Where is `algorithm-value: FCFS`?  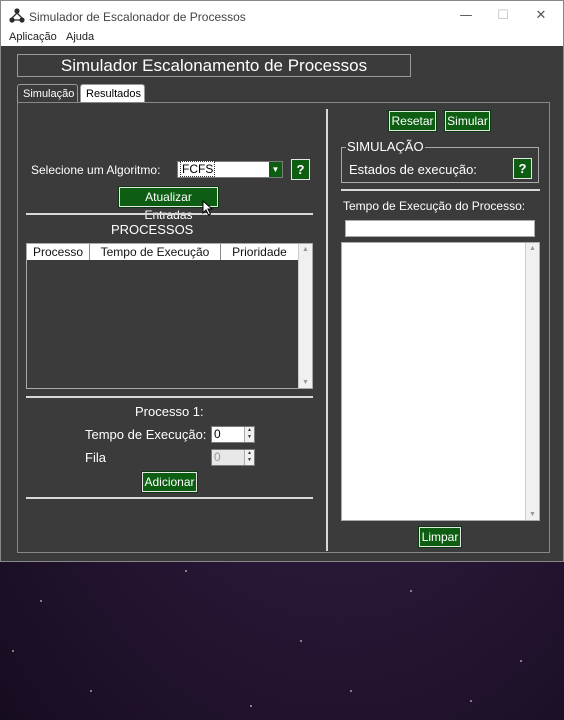
algorithm-value: FCFS is located at coordinates (198, 169).